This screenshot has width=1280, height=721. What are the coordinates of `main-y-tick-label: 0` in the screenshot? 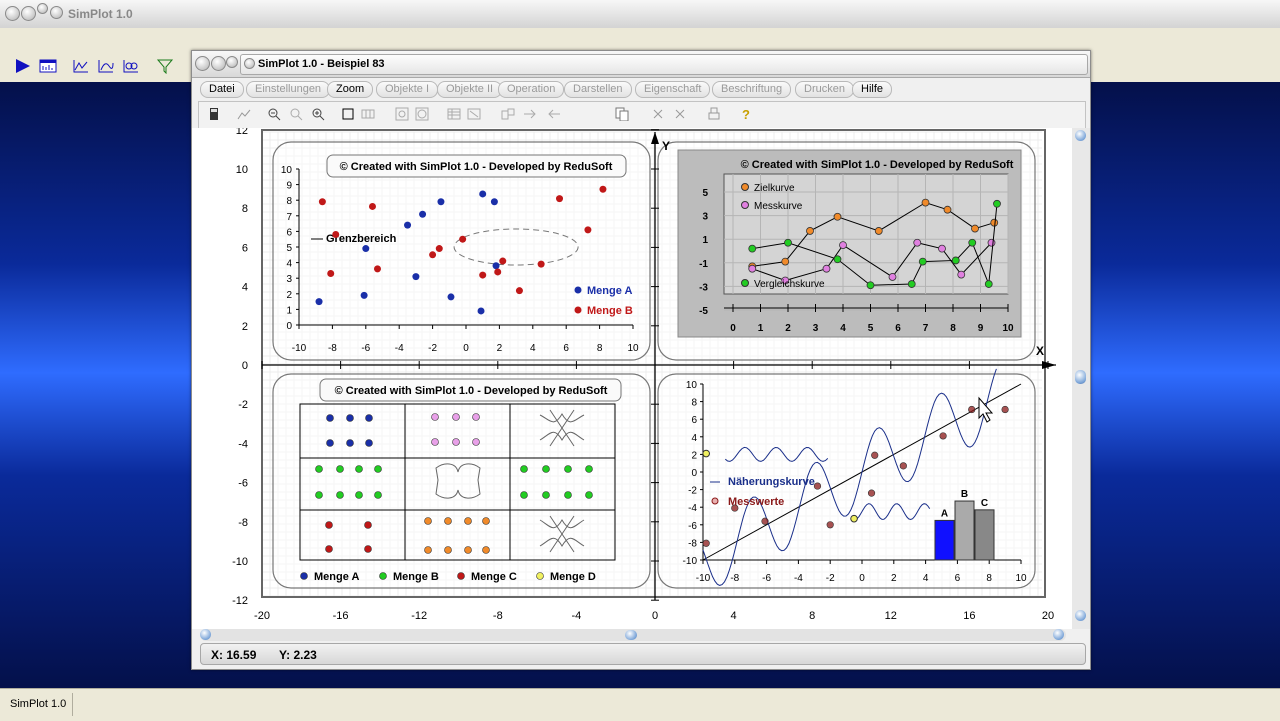 It's located at (245, 366).